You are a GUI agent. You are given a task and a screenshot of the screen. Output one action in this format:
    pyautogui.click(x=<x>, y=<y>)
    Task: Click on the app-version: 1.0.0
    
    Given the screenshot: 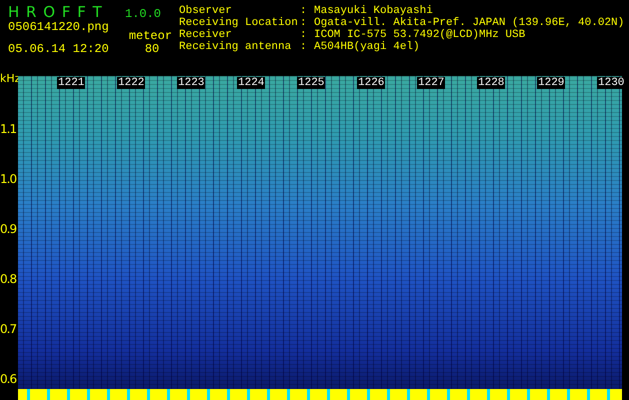 What is the action you would take?
    pyautogui.click(x=143, y=14)
    